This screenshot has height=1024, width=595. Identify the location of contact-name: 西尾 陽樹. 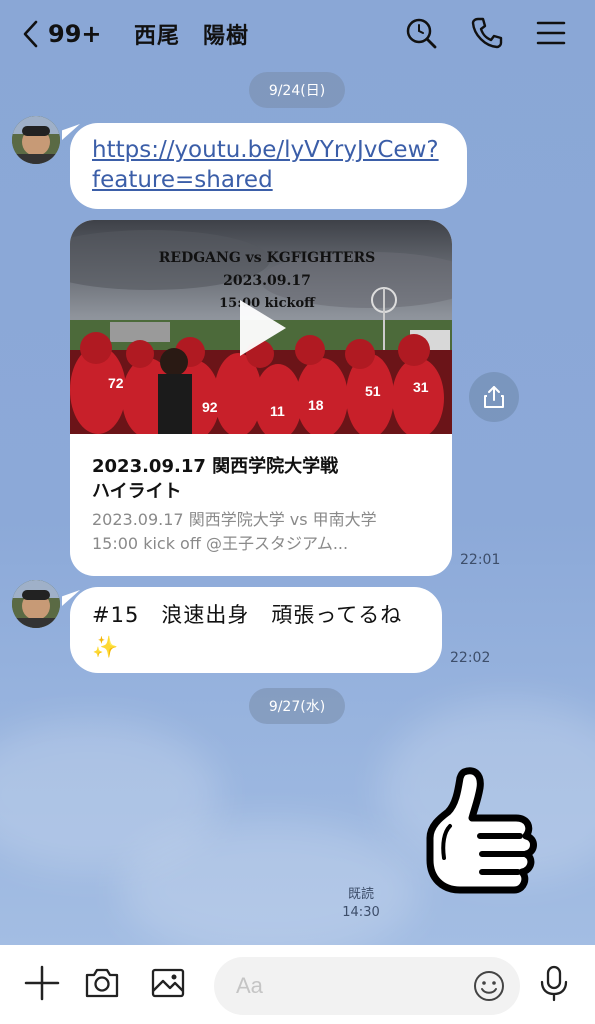
(191, 34).